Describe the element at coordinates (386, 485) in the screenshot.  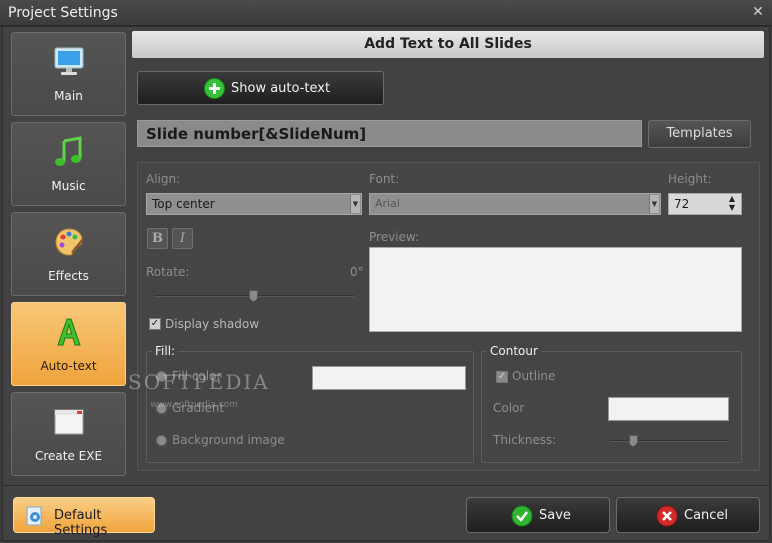
I see `footer-divider` at that location.